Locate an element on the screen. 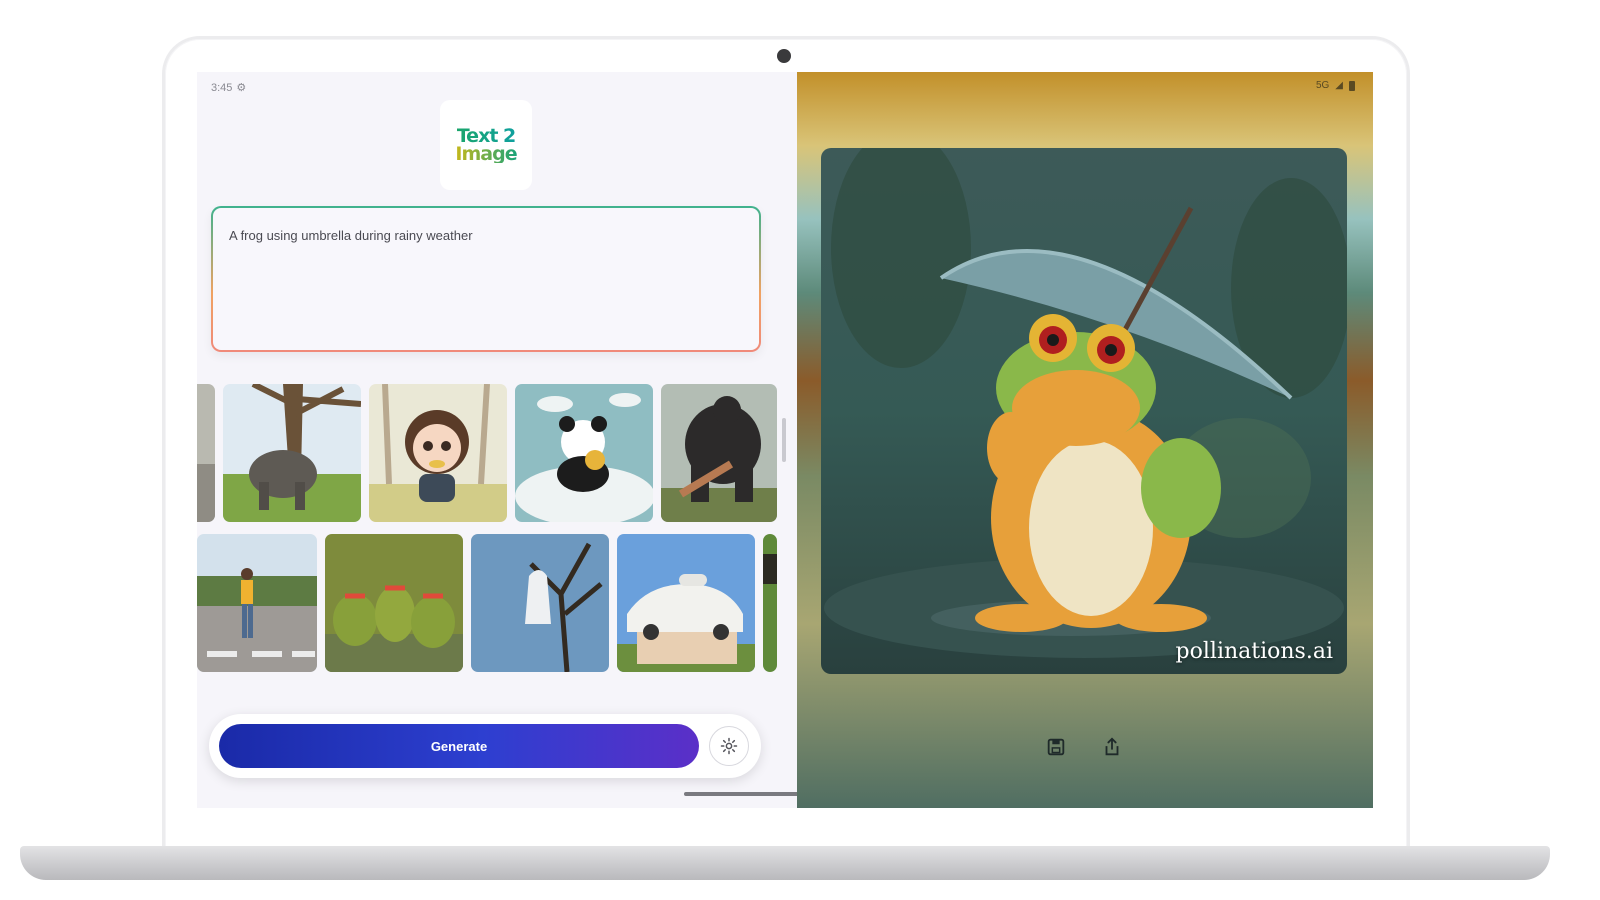 The image size is (1600, 900). settings-button is located at coordinates (729, 746).